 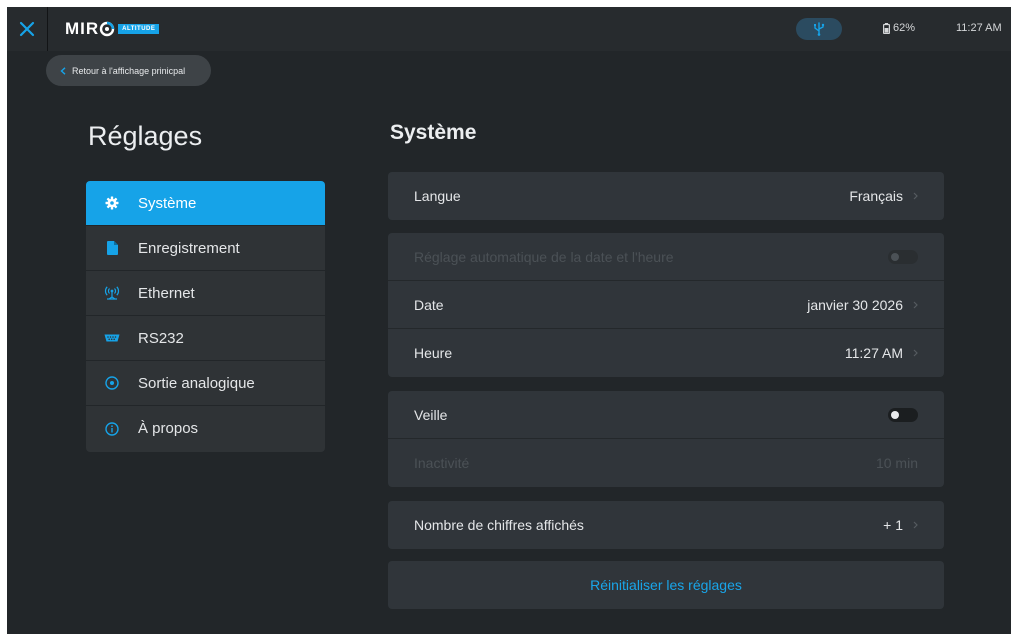 I want to click on usb-icon, so click(x=819, y=29).